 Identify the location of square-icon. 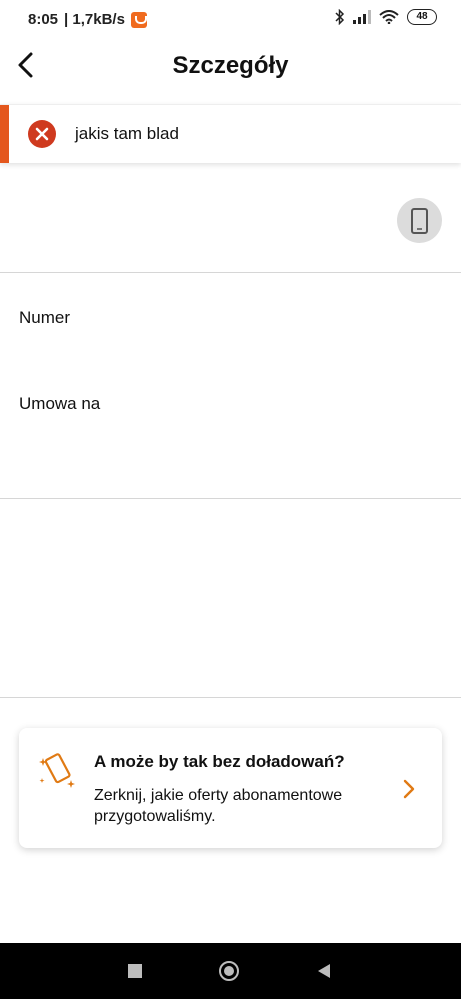
(135, 971).